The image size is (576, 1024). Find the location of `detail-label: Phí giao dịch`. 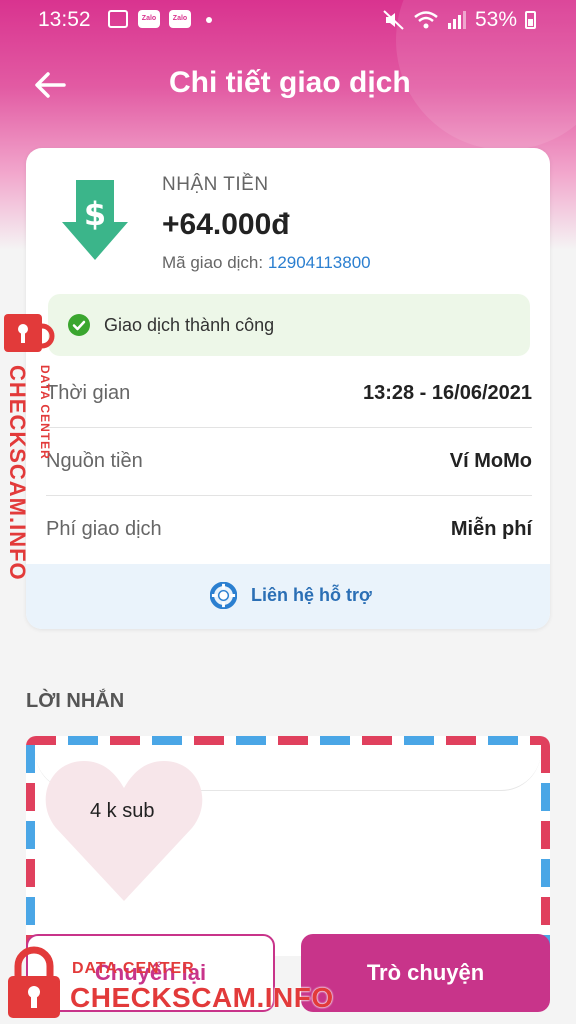

detail-label: Phí giao dịch is located at coordinates (104, 529).